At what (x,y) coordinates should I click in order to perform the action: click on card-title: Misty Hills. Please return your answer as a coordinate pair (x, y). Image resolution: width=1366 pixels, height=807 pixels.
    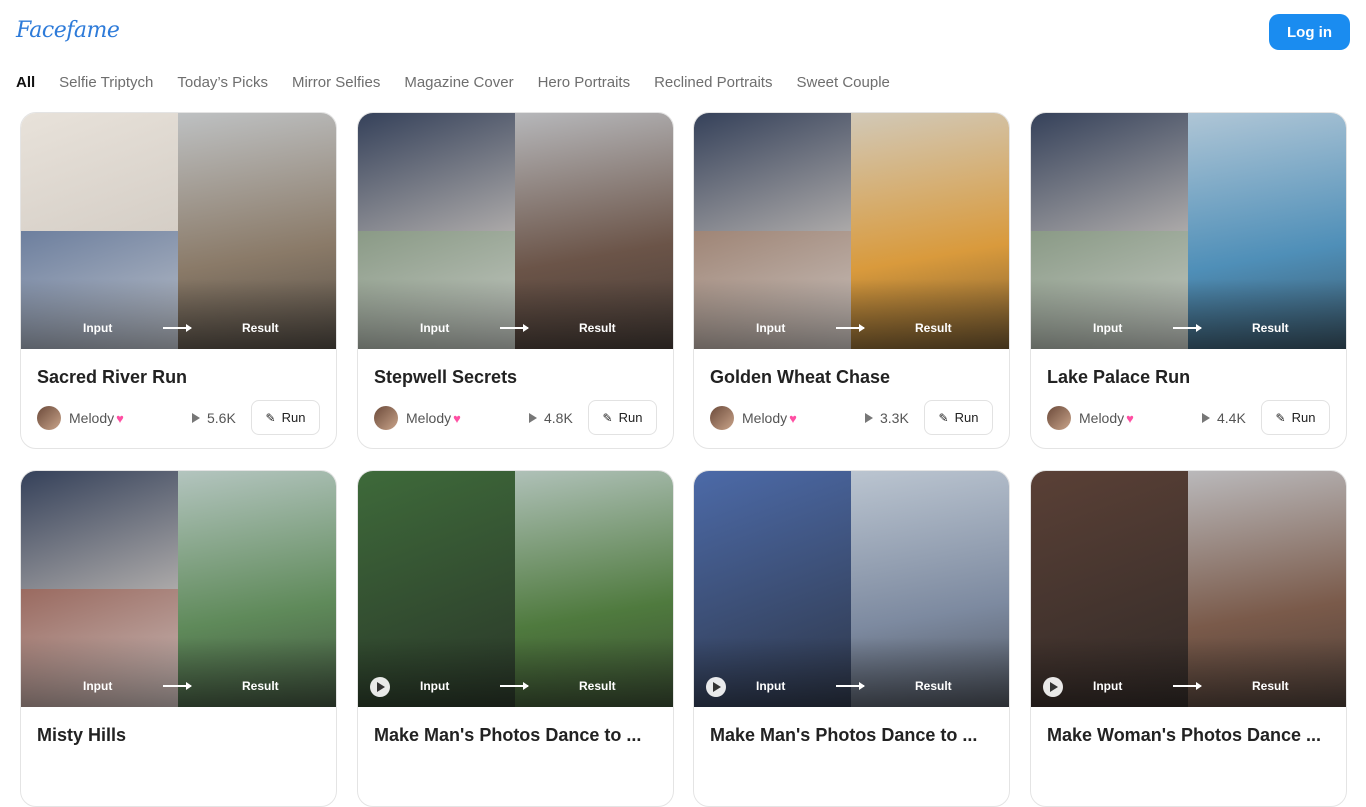
    Looking at the image, I should click on (179, 735).